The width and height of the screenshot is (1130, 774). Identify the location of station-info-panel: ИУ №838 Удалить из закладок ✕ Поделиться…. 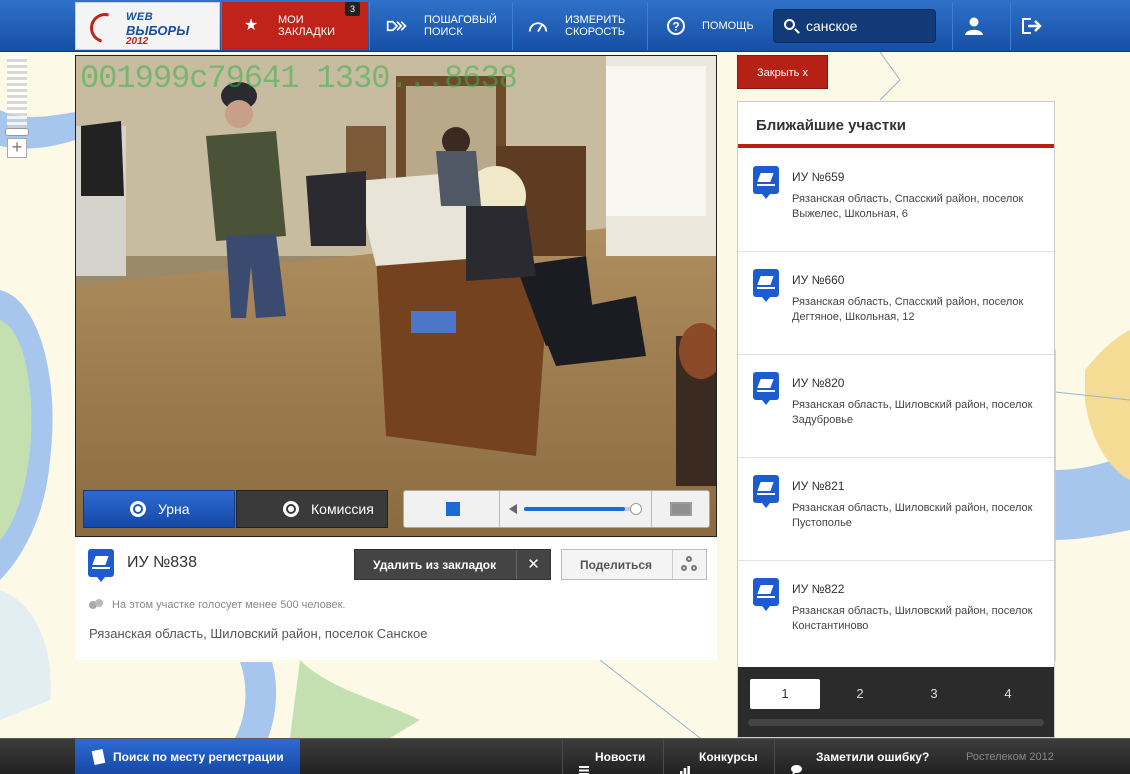
(396, 599).